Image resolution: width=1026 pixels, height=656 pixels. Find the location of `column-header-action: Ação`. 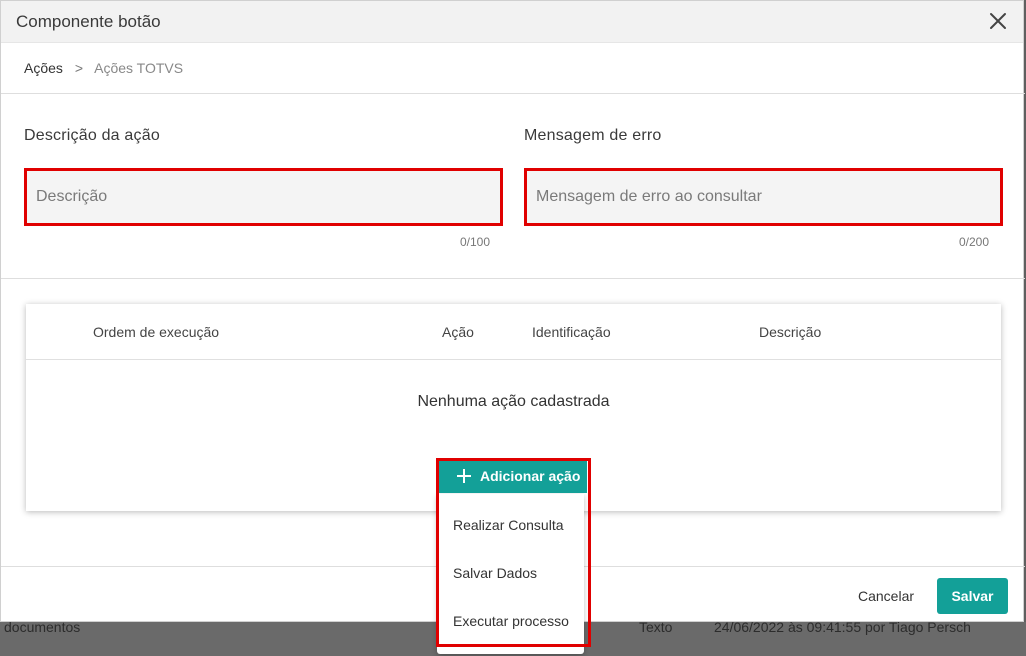

column-header-action: Ação is located at coordinates (458, 332).